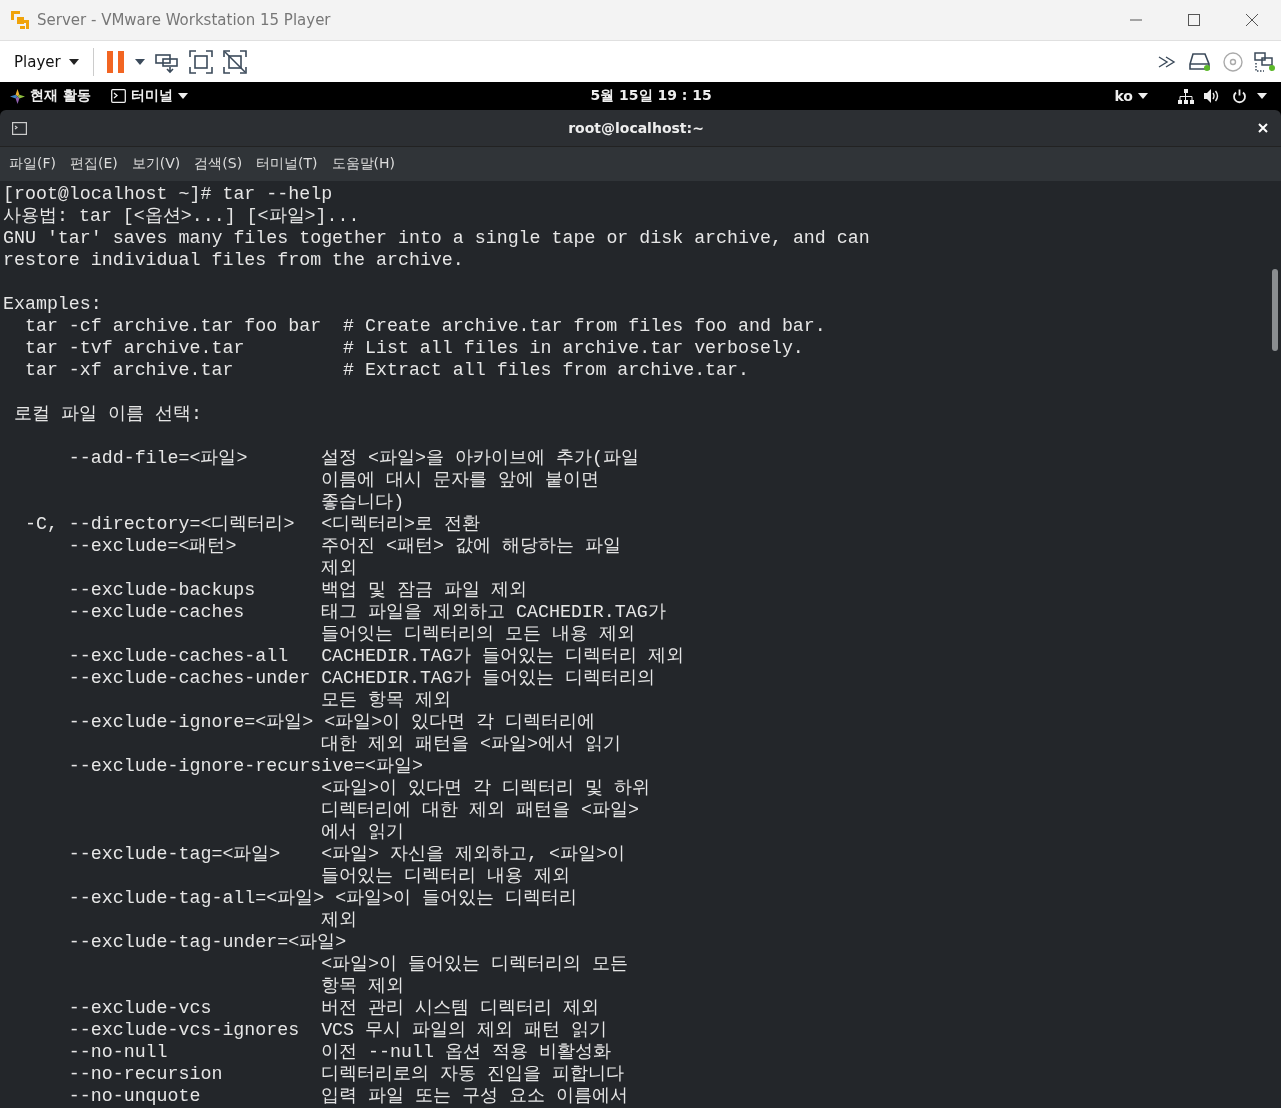 The image size is (1281, 1108). What do you see at coordinates (363, 986) in the screenshot?
I see `option-description: 항목 제외` at bounding box center [363, 986].